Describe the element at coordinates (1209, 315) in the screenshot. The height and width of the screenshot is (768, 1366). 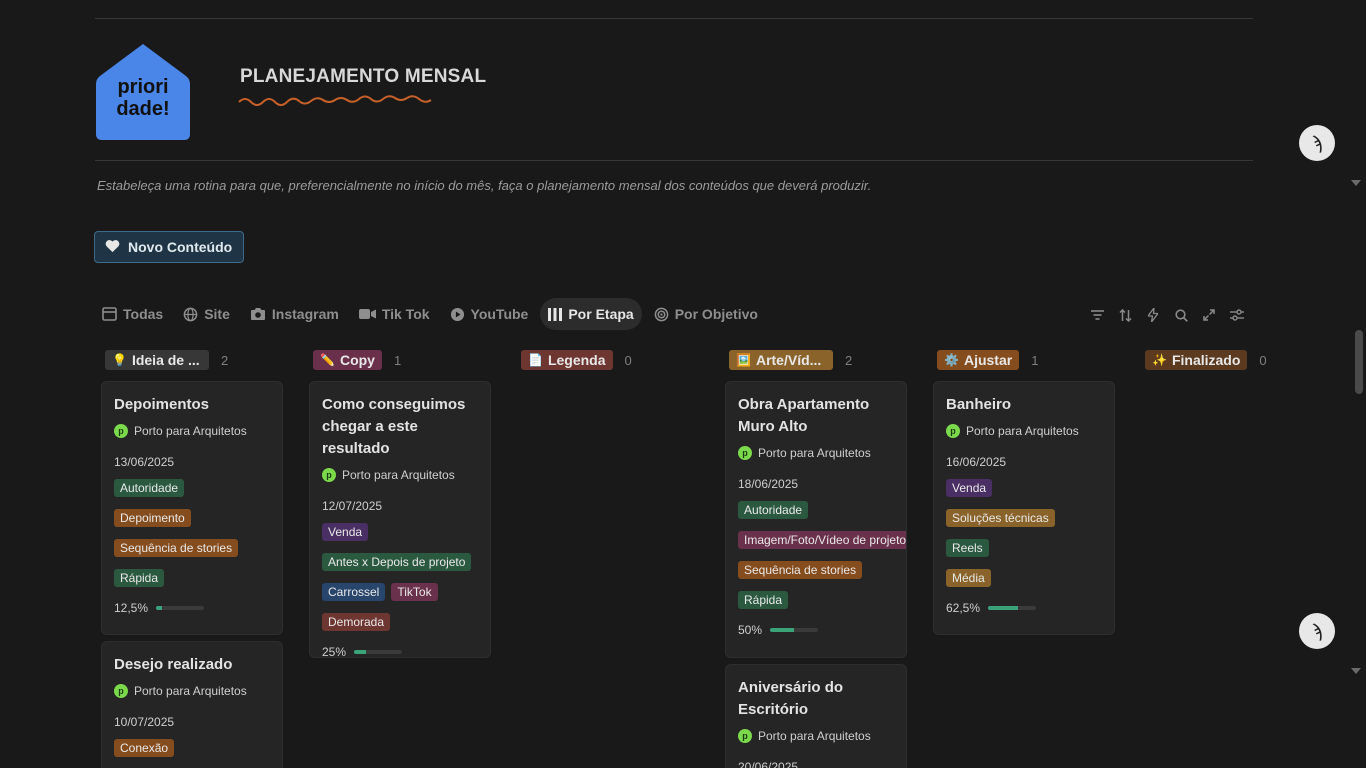
I see `expand-icon` at that location.